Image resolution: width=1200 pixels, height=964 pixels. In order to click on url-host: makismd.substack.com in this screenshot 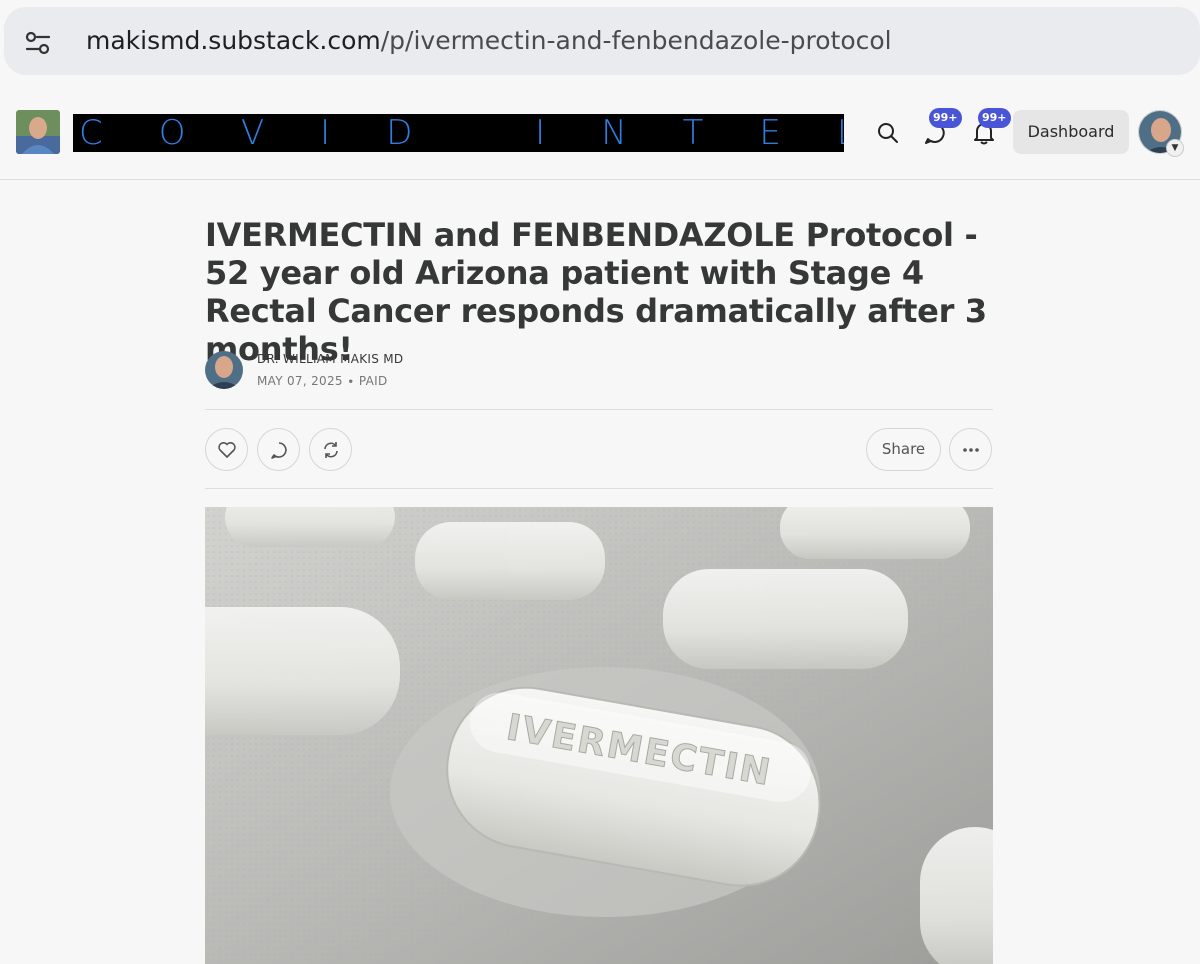, I will do `click(233, 40)`.